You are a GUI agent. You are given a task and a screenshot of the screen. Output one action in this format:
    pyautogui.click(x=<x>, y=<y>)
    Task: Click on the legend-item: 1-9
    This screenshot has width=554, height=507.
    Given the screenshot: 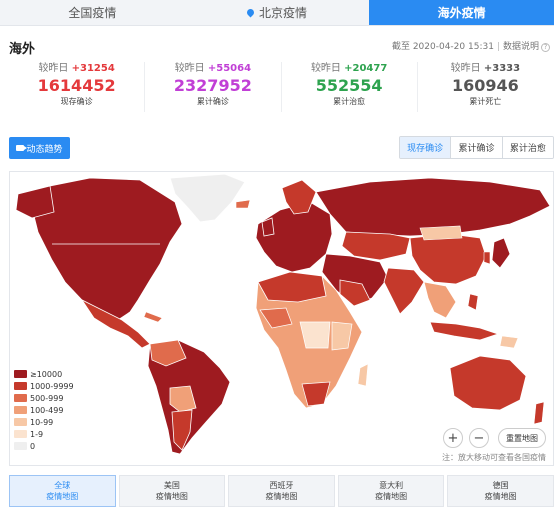 What is the action you would take?
    pyautogui.click(x=44, y=434)
    